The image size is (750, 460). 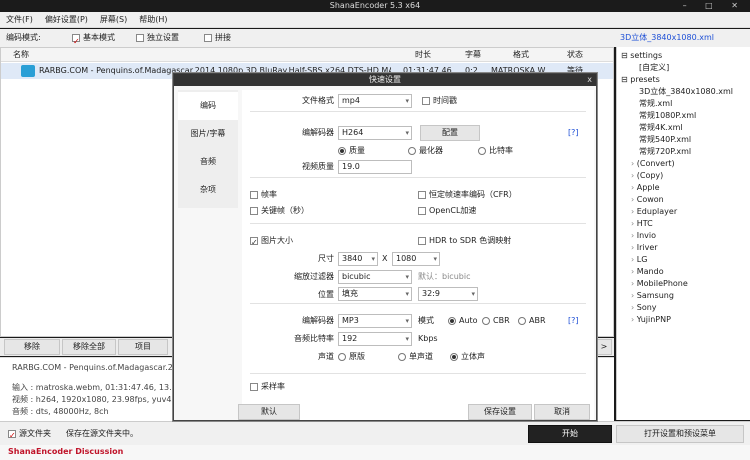 What do you see at coordinates (279, 211) in the screenshot?
I see `keyframe-checkbox: 关键帧（秒）` at bounding box center [279, 211].